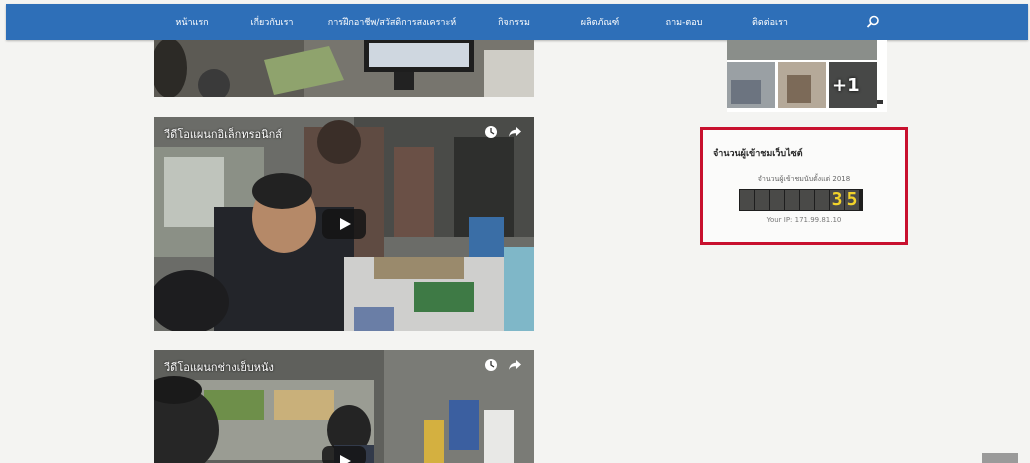 Image resolution: width=1030 pixels, height=463 pixels. I want to click on nav-item-activities: กิจกรรม, so click(514, 22).